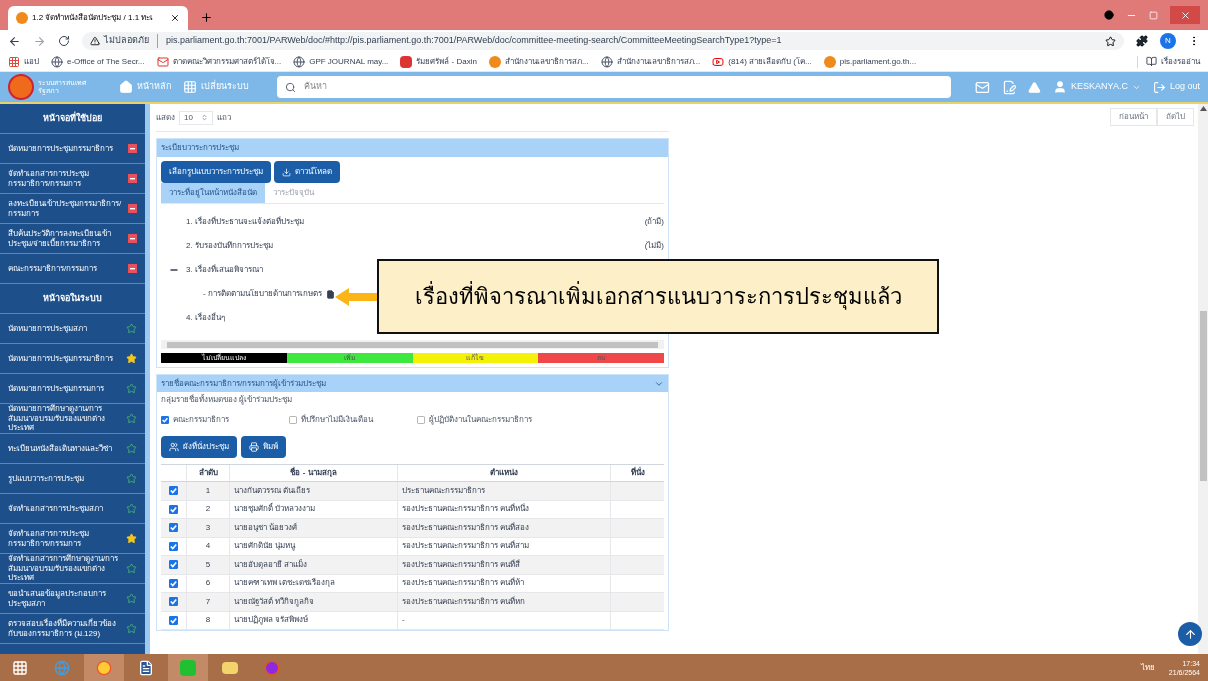 This screenshot has width=1208, height=681. I want to click on forward-icon, so click(39, 41).